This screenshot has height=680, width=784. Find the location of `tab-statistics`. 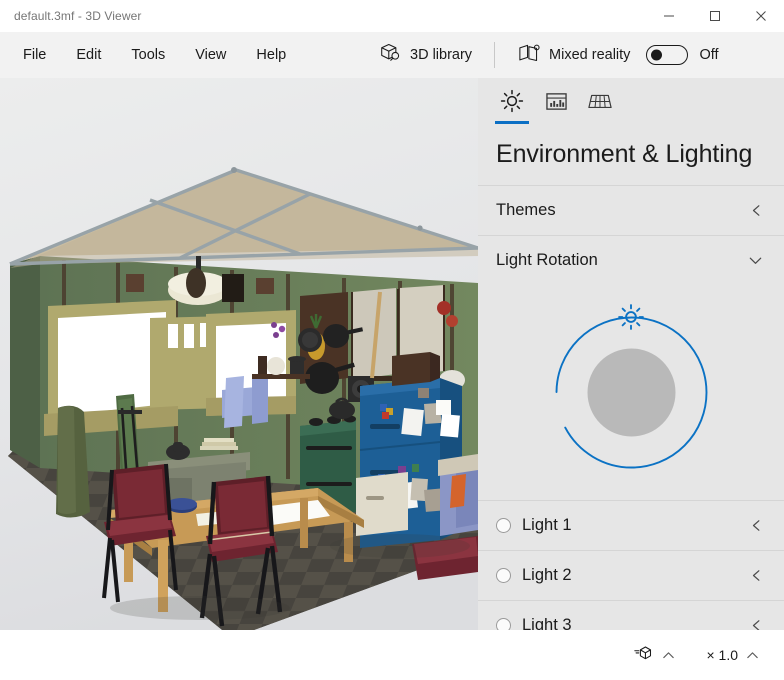

tab-statistics is located at coordinates (556, 106).